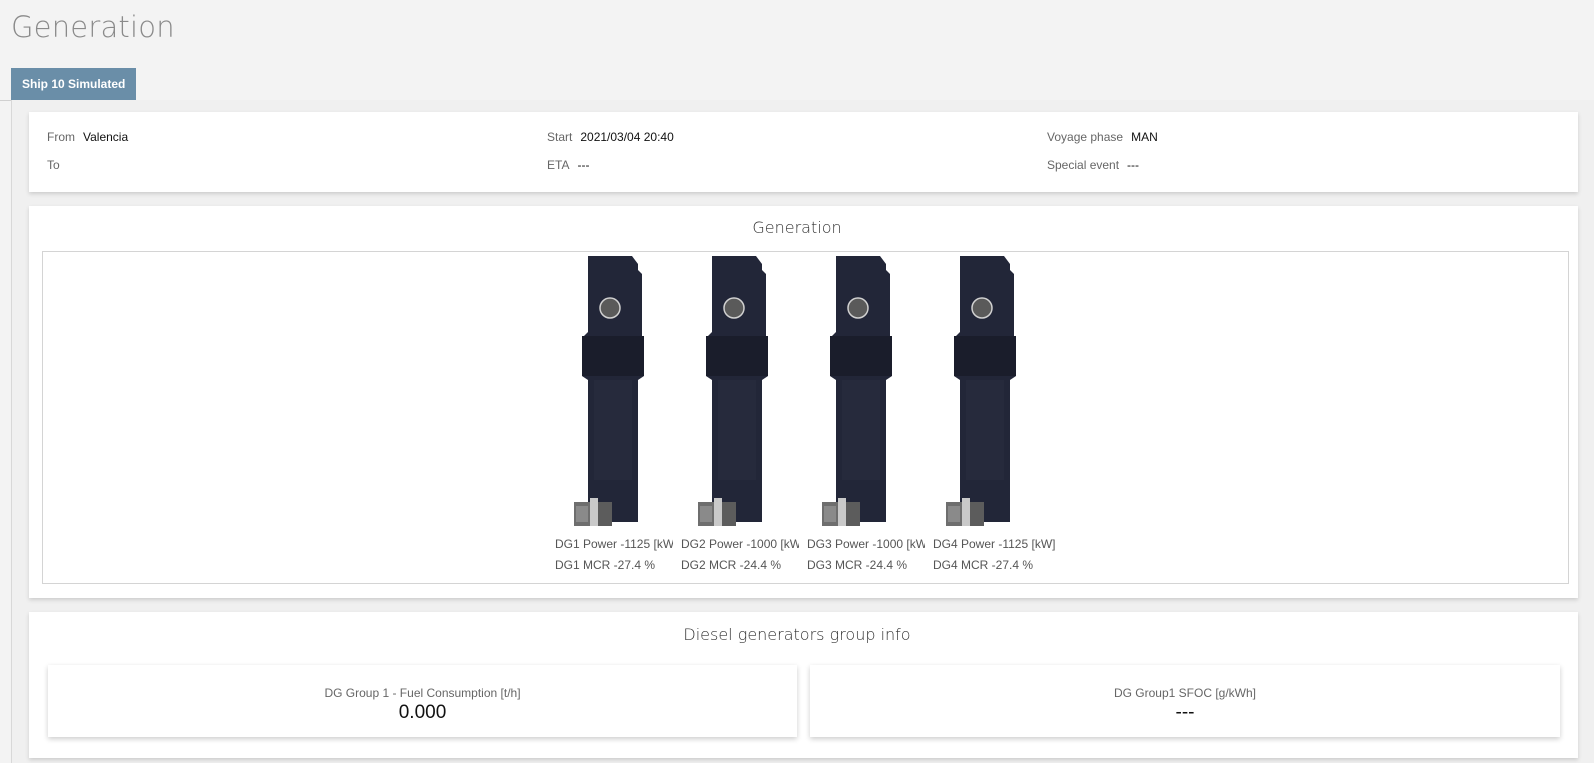 The image size is (1594, 763). Describe the element at coordinates (1083, 165) in the screenshot. I see `special-event-label: Special event` at that location.